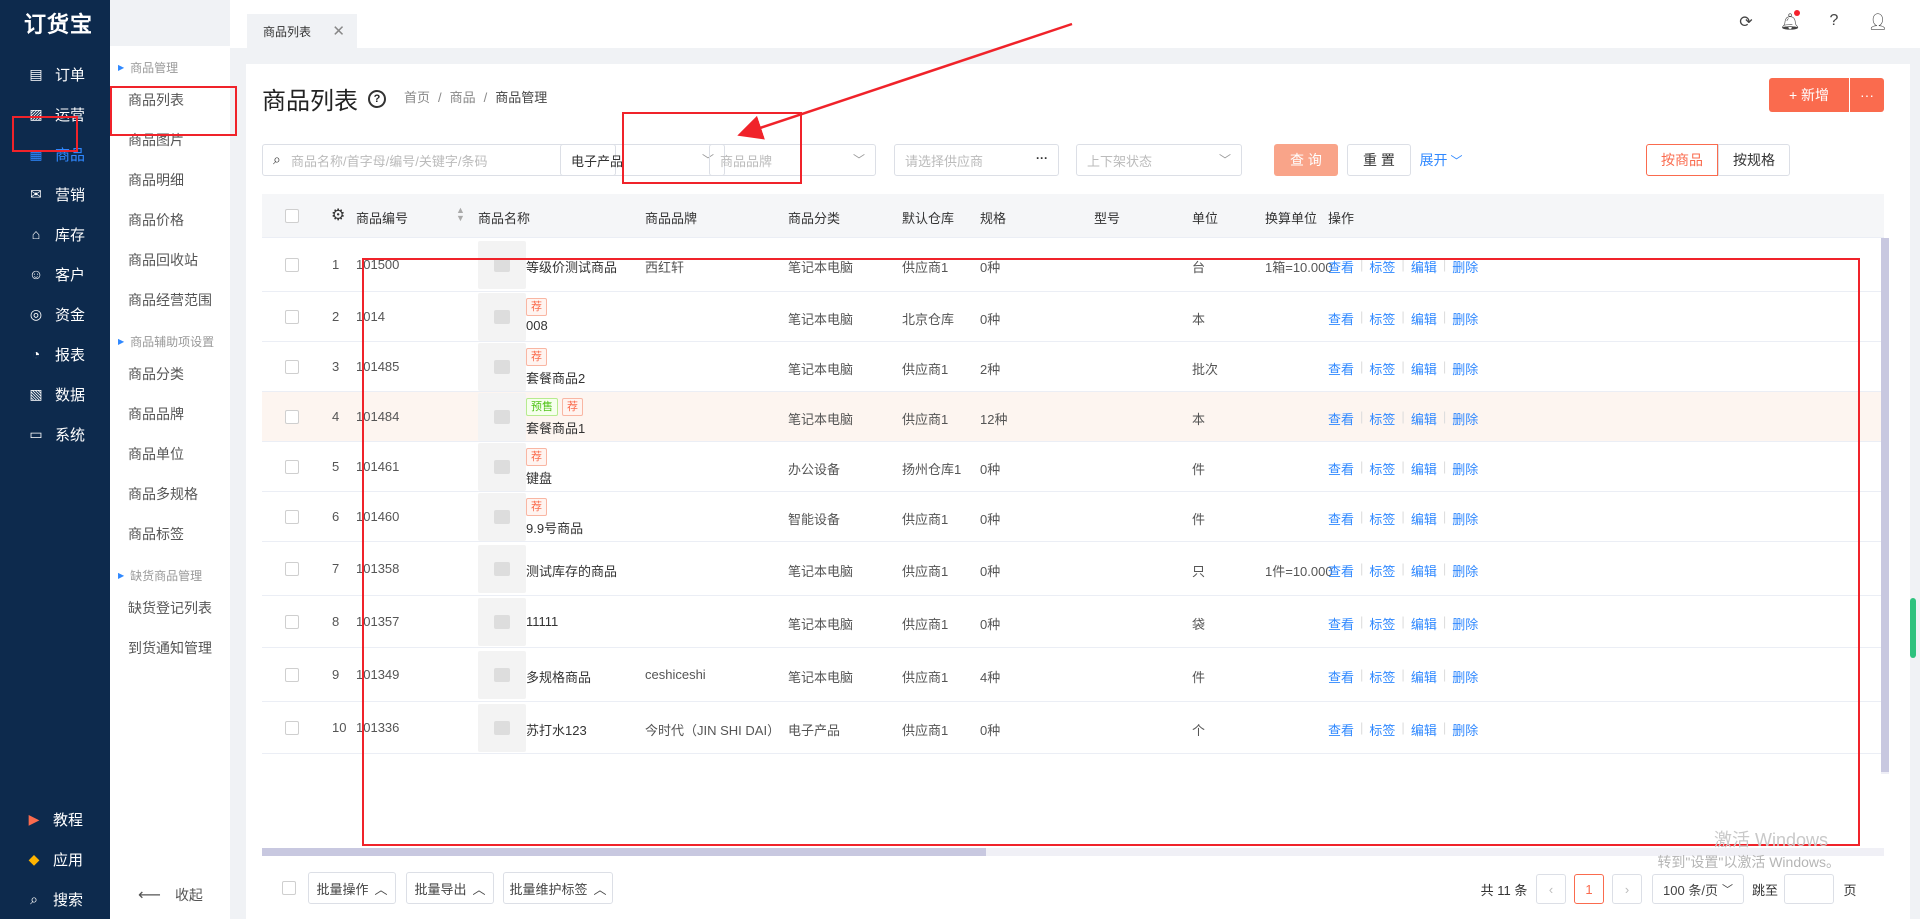 Image resolution: width=1920 pixels, height=919 pixels. What do you see at coordinates (55, 194) in the screenshot?
I see `nav-item-3: ✉ 营销` at bounding box center [55, 194].